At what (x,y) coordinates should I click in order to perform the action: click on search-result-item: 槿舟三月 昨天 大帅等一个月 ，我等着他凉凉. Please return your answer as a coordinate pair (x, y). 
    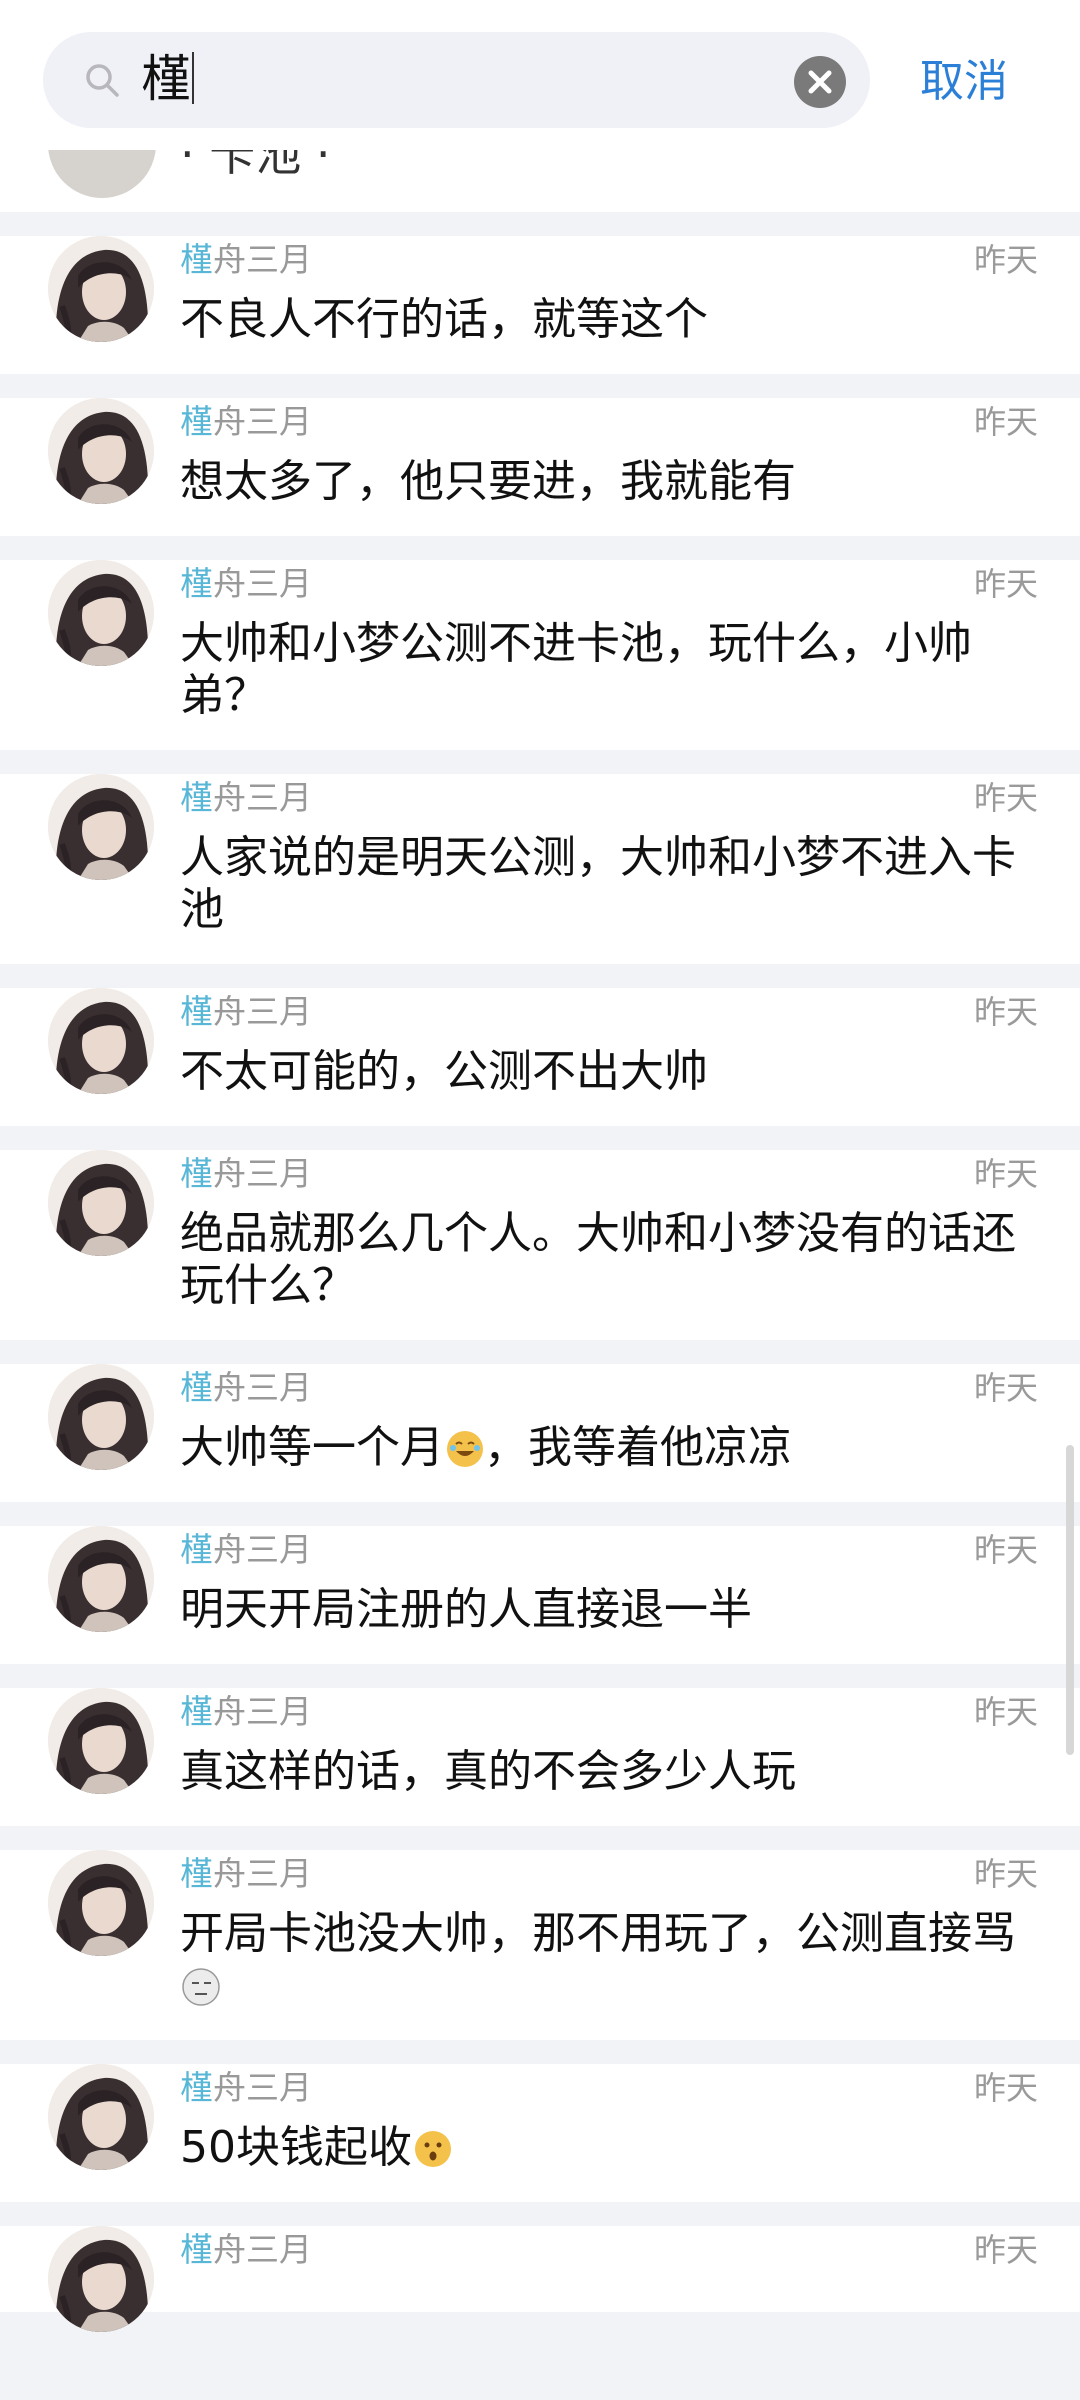
    Looking at the image, I should click on (540, 1433).